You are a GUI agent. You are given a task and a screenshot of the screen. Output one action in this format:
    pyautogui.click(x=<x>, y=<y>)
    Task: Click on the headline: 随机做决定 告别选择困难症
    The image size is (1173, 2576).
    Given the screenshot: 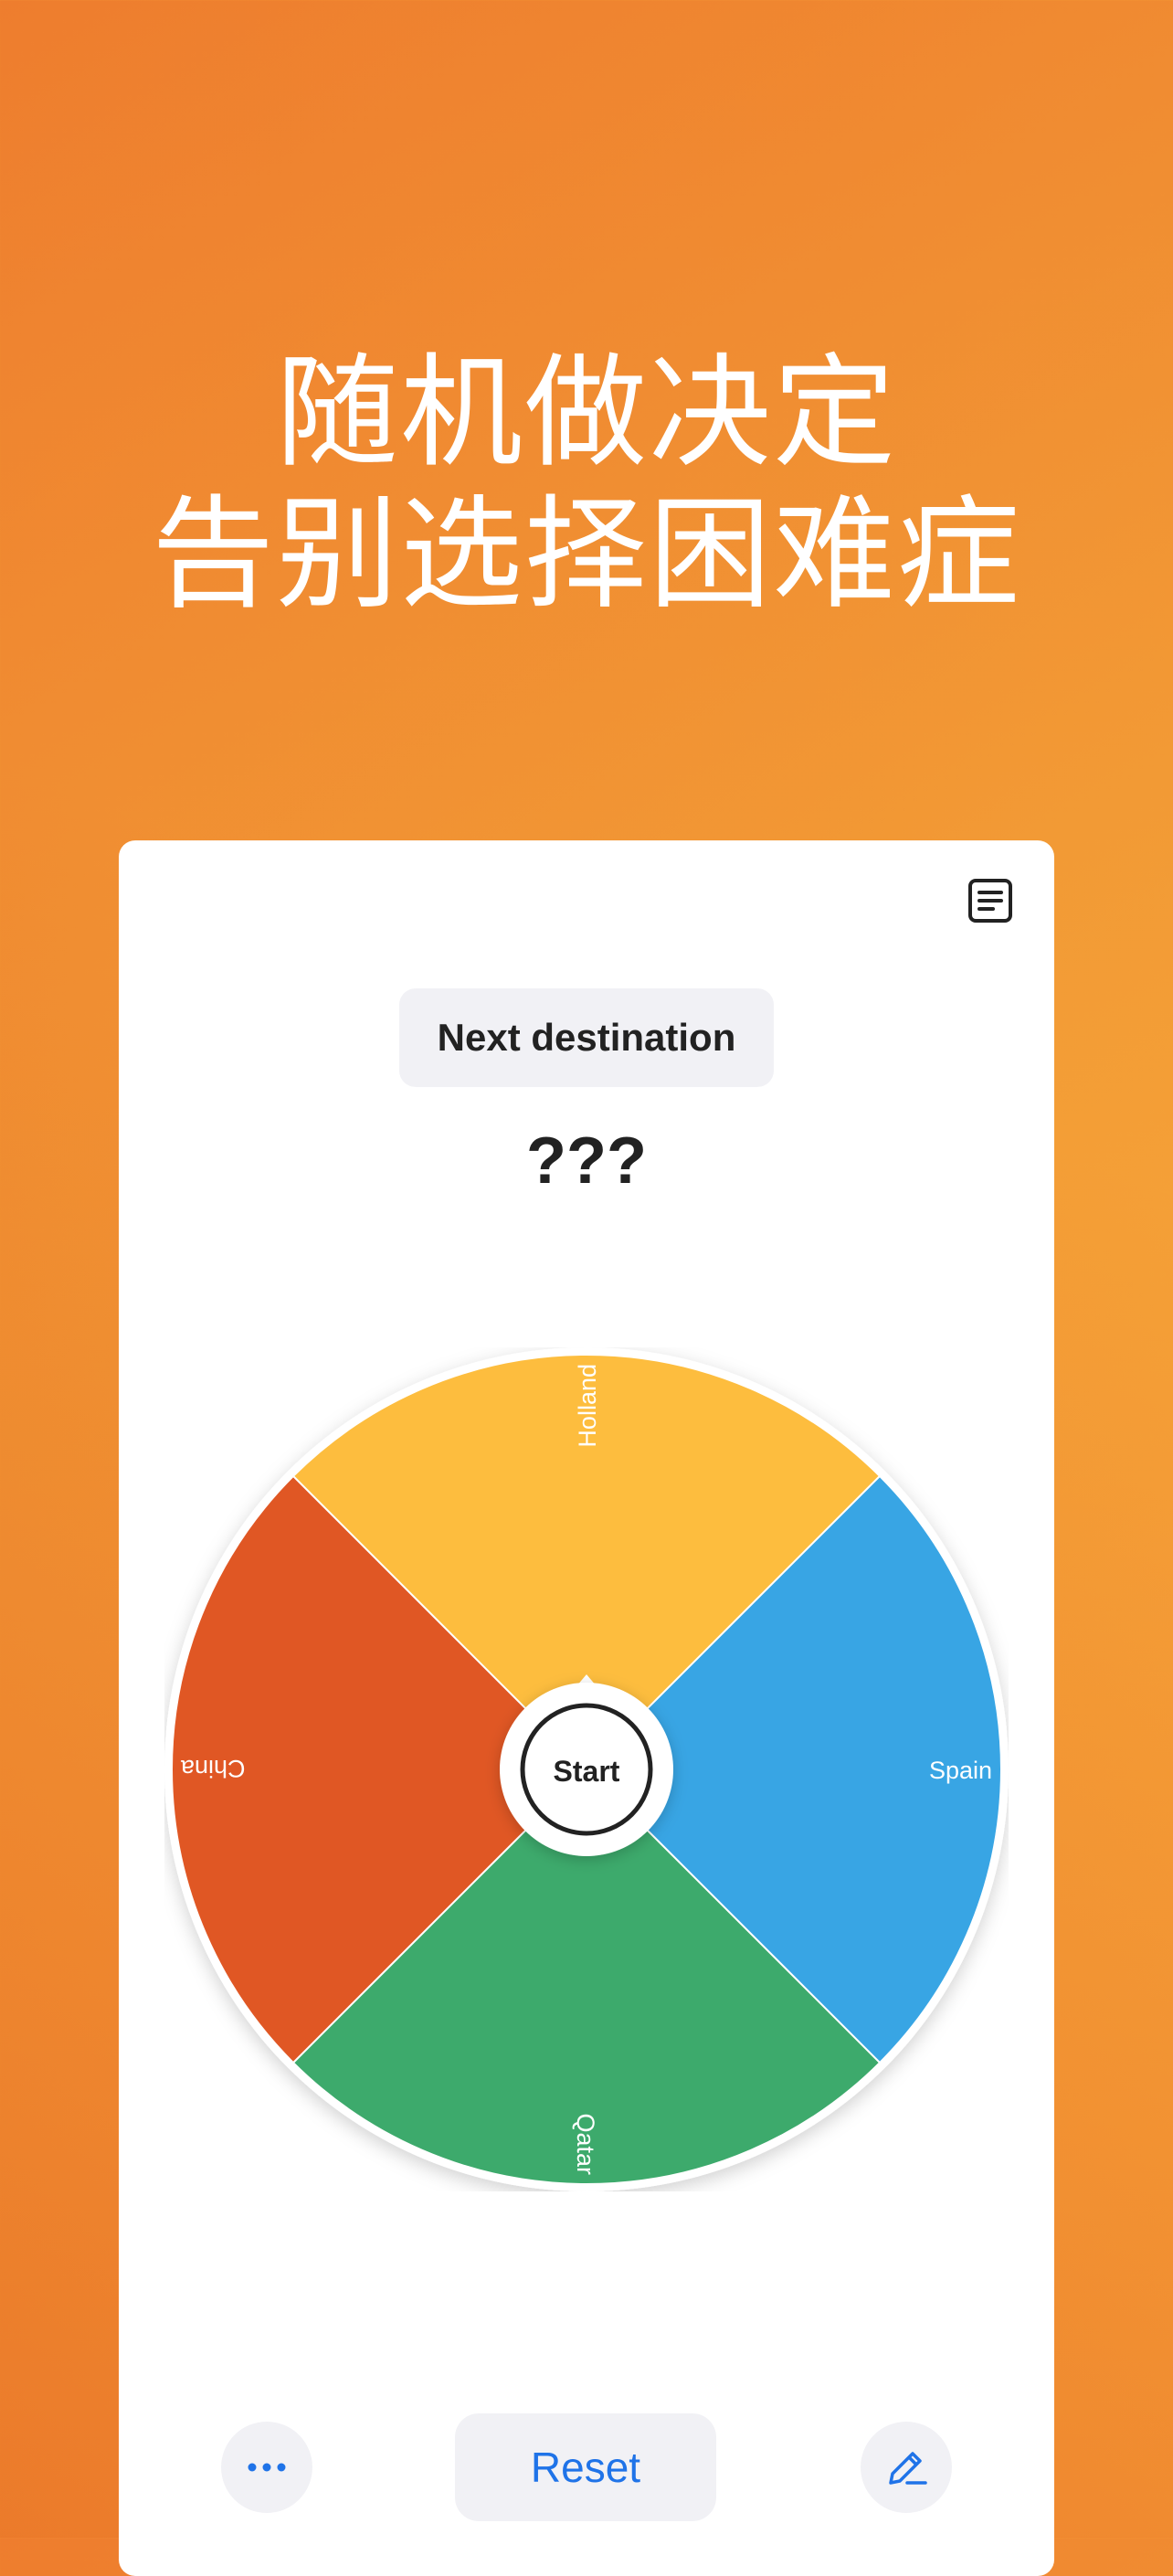 What is the action you would take?
    pyautogui.click(x=586, y=485)
    